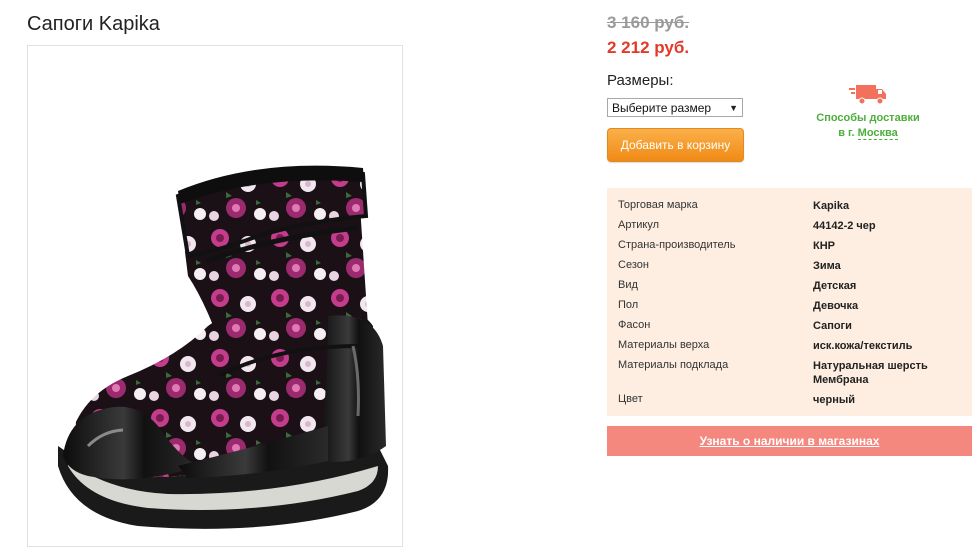 Image resolution: width=977 pixels, height=547 pixels. Describe the element at coordinates (648, 22) in the screenshot. I see `old-price: 3 160 руб.` at that location.